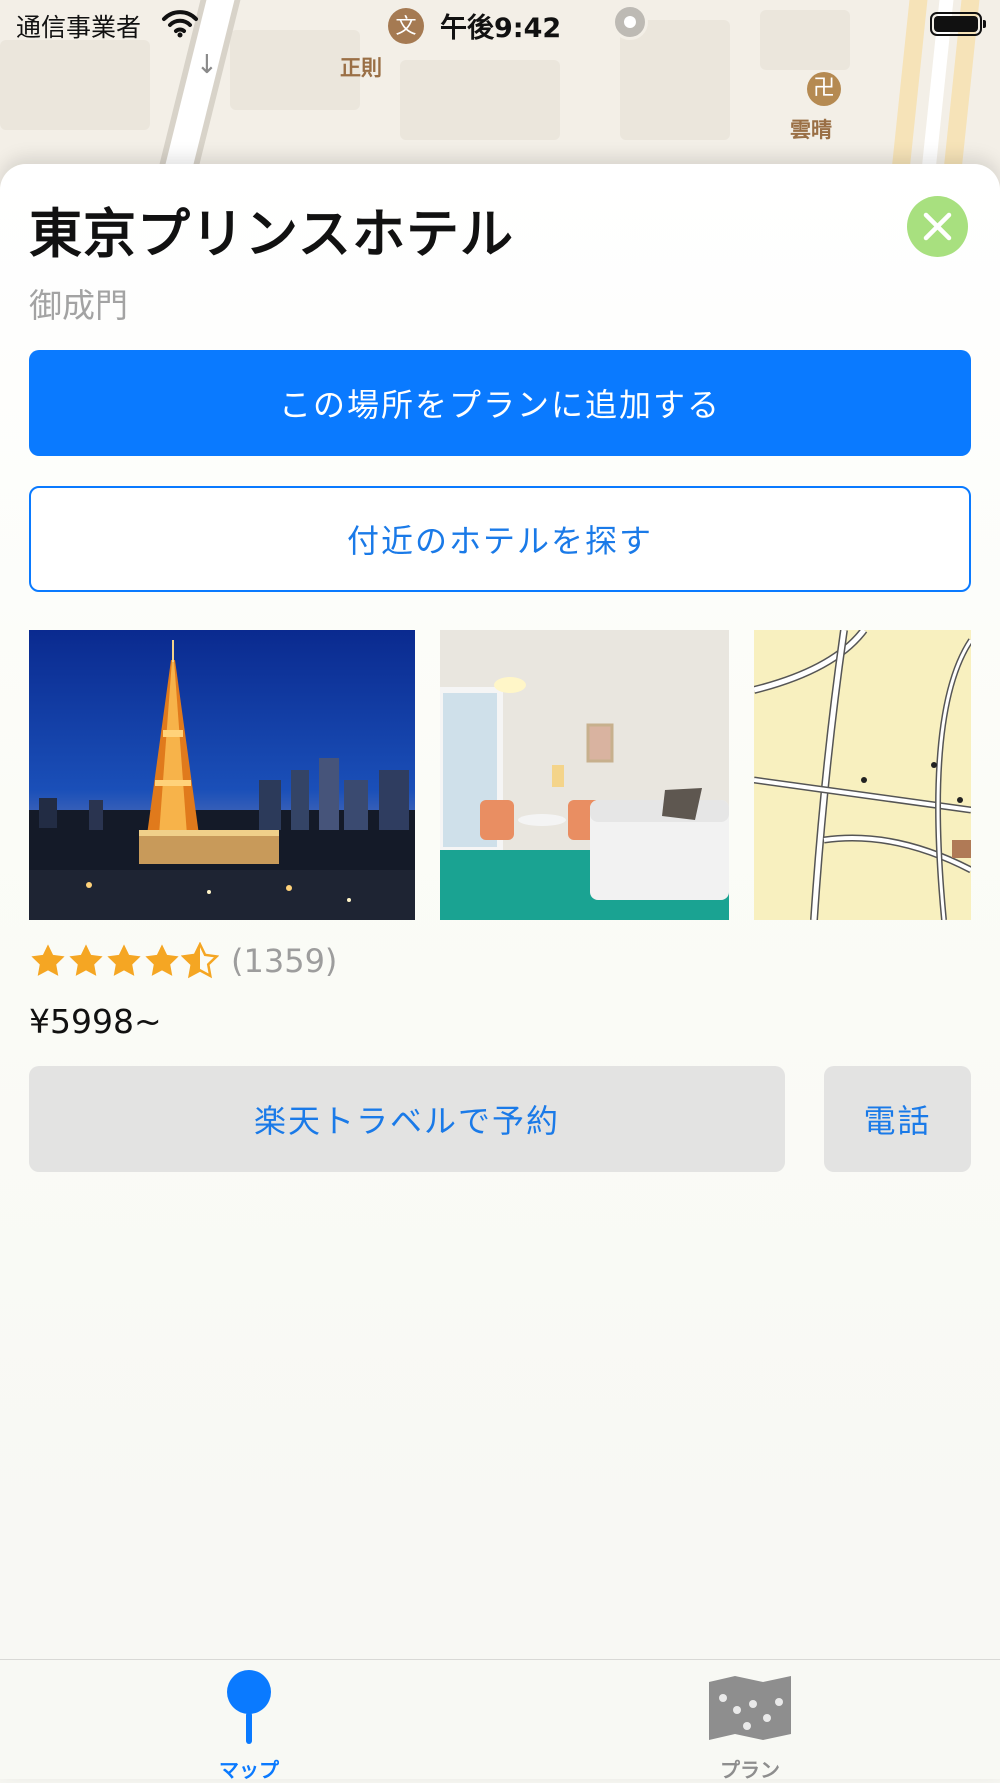 This screenshot has height=1783, width=1000. What do you see at coordinates (500, 403) in the screenshot?
I see `add-to-plan-button: この場所をプランに追加する` at bounding box center [500, 403].